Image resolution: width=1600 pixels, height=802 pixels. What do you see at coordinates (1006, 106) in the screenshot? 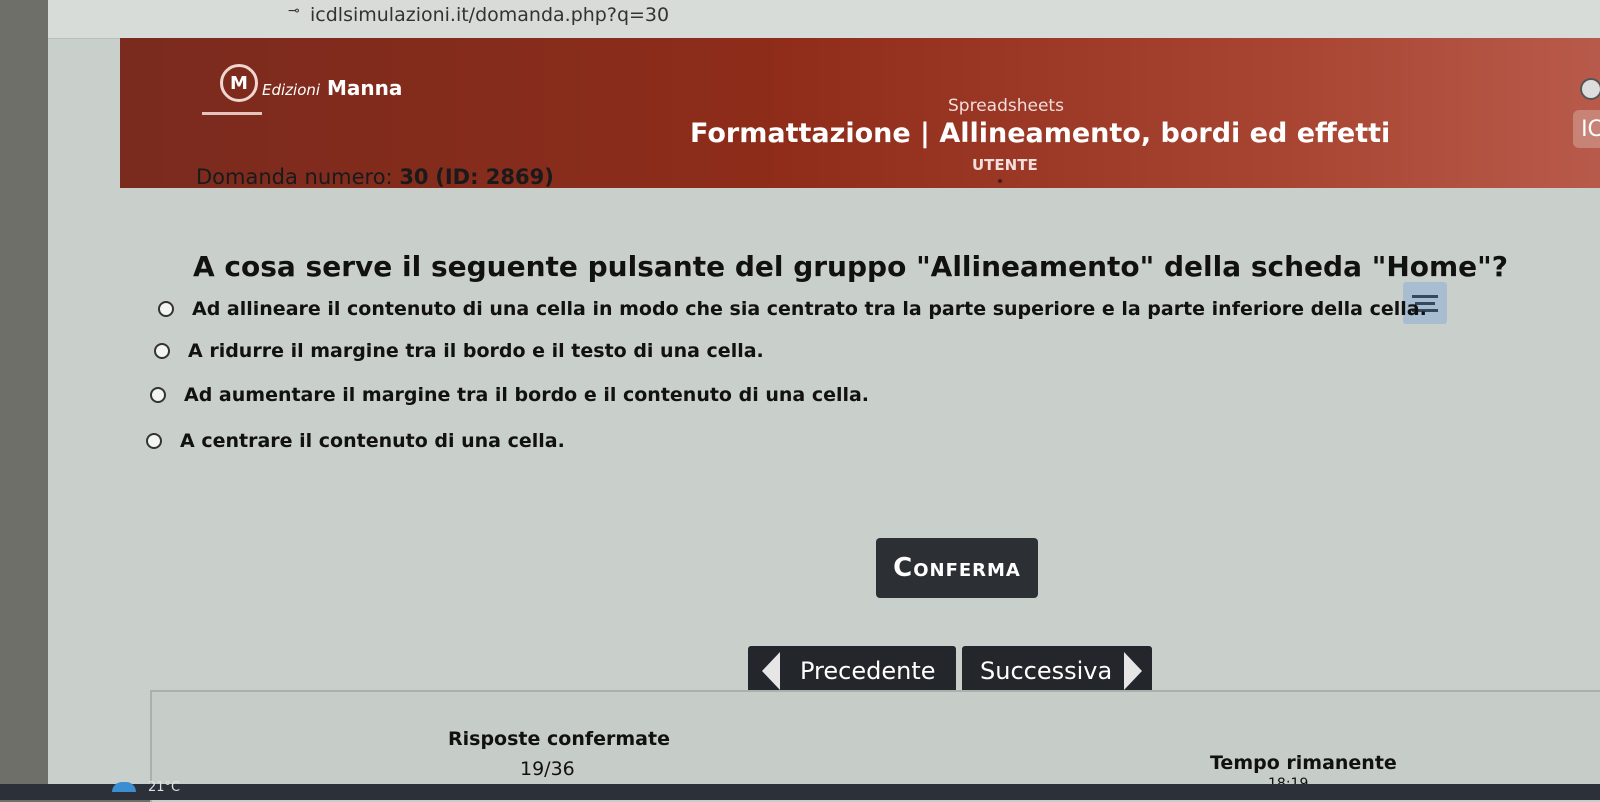
I see `subject-label: Spreadsheets` at bounding box center [1006, 106].